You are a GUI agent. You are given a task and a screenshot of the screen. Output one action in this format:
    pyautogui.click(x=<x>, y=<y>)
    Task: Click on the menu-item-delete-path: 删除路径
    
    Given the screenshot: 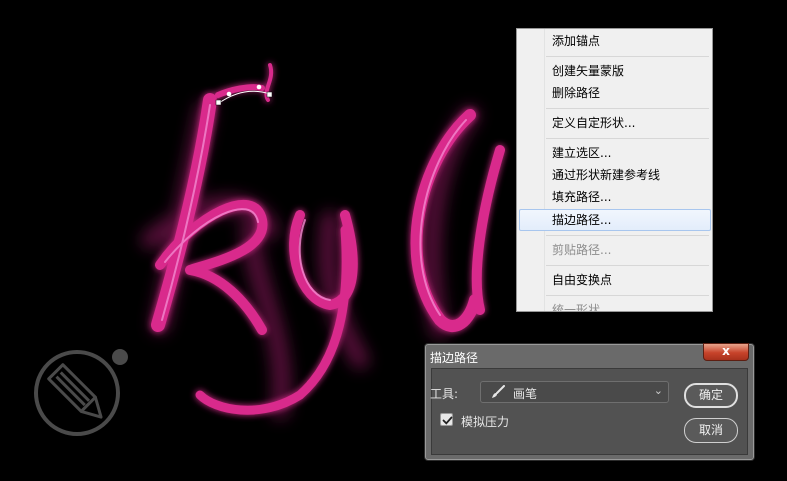 What is the action you would take?
    pyautogui.click(x=615, y=93)
    